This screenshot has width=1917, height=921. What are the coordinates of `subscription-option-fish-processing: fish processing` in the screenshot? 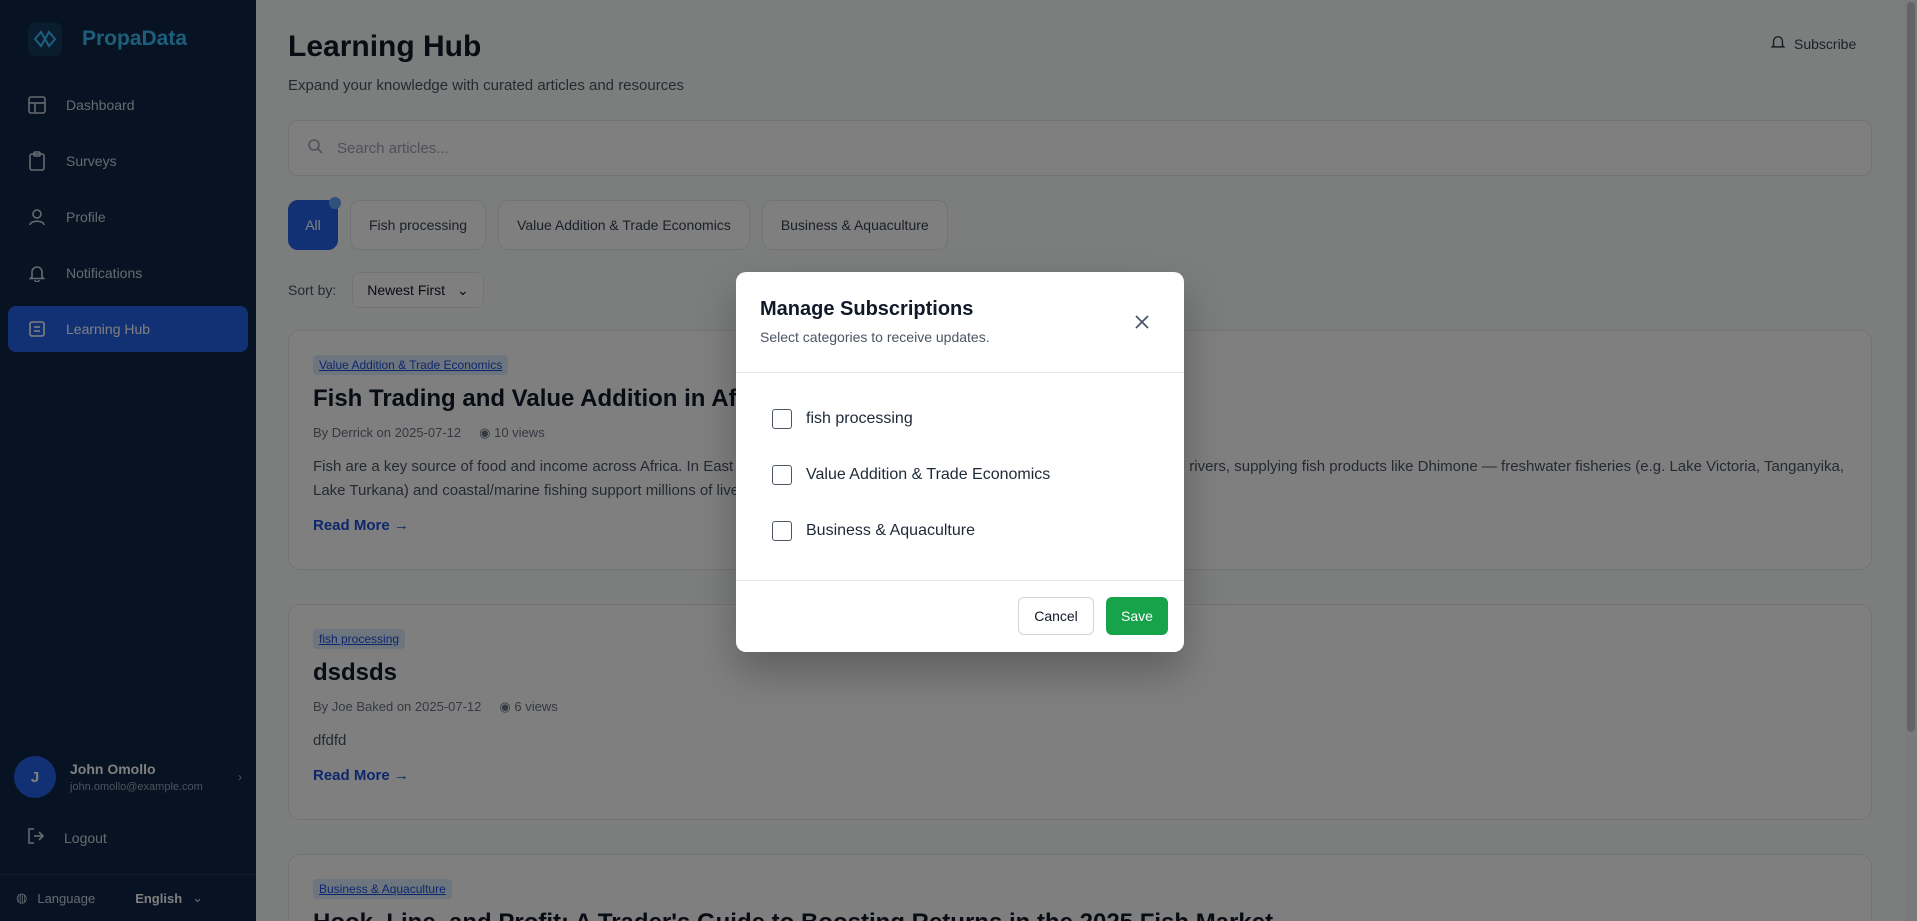 It's located at (842, 419).